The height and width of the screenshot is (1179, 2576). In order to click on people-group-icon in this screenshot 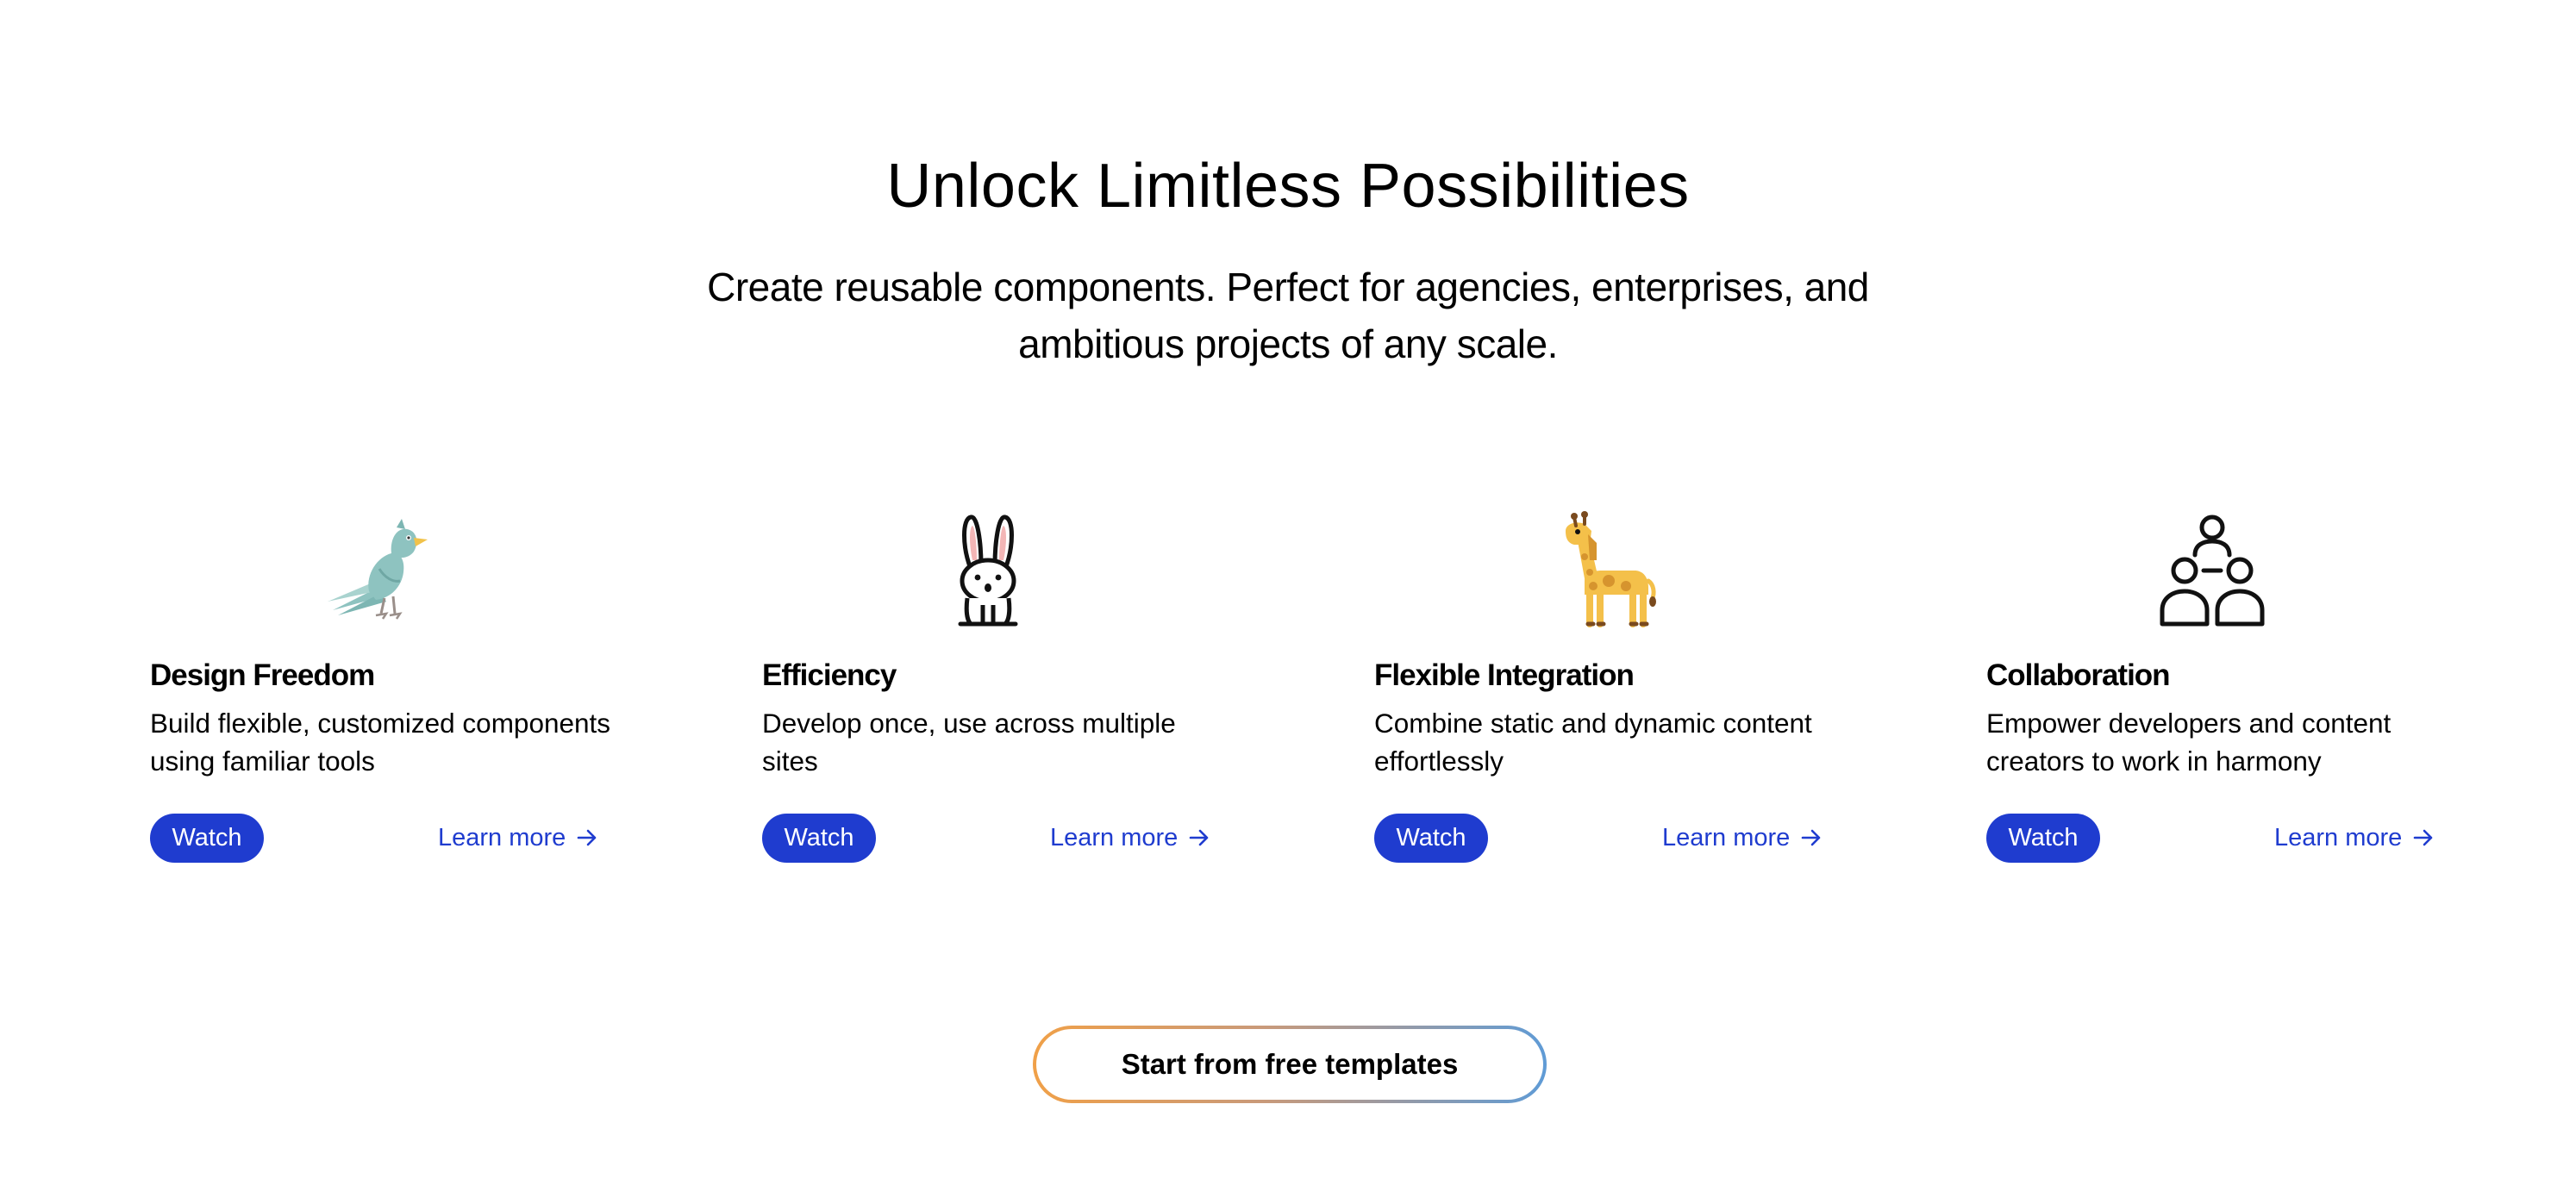, I will do `click(2212, 571)`.